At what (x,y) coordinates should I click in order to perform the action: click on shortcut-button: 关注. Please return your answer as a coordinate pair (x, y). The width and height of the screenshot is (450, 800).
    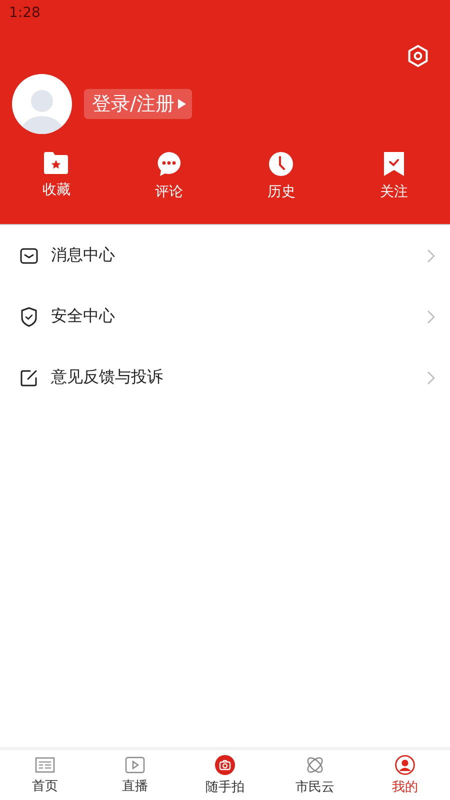
    Looking at the image, I should click on (394, 176).